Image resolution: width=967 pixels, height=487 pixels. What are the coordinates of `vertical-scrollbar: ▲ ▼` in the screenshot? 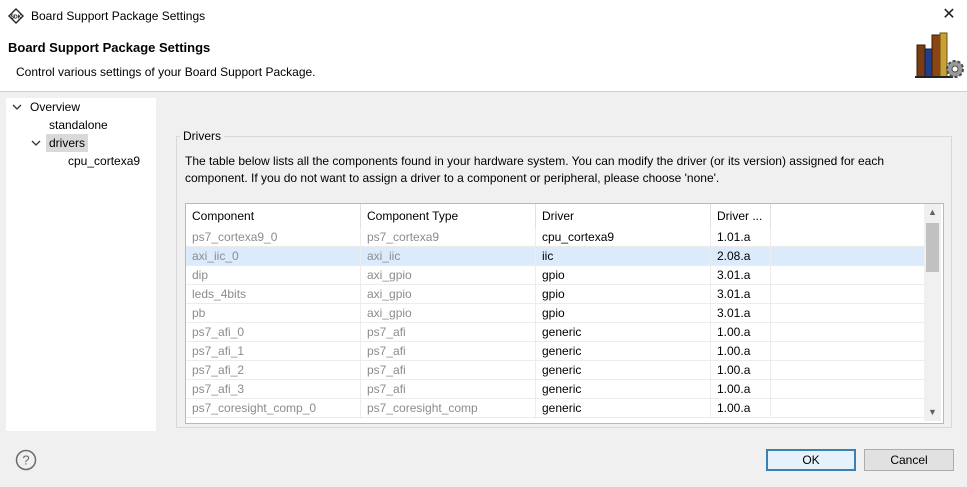 It's located at (932, 312).